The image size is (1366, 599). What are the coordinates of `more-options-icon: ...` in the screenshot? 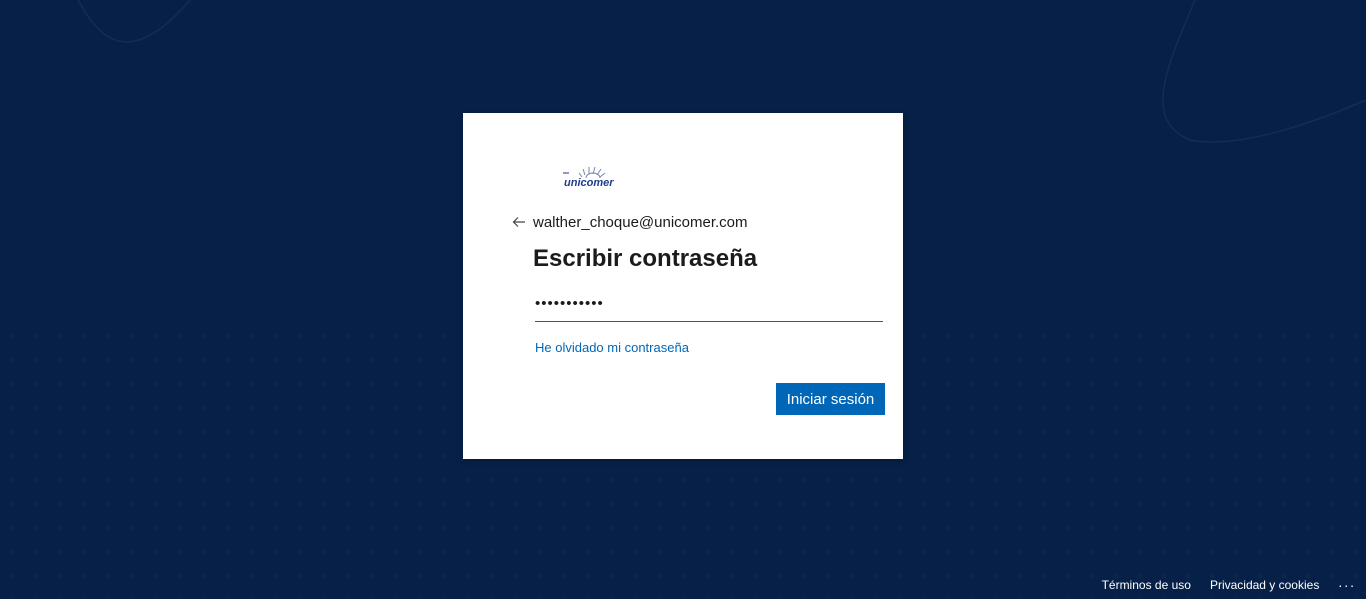 It's located at (1347, 582).